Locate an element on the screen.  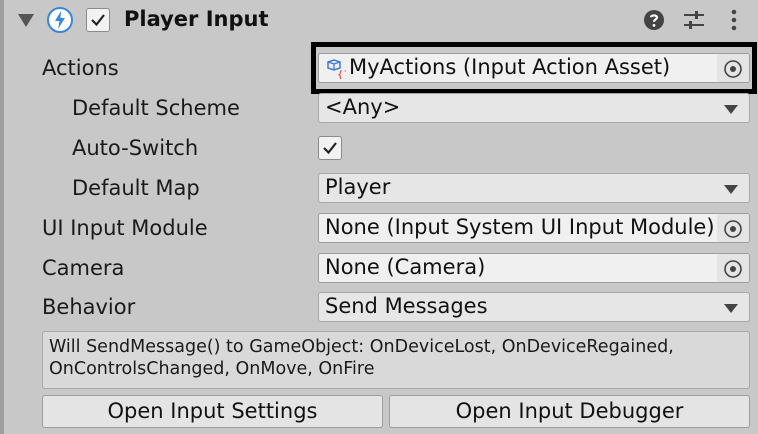
behavior-label: Behavior is located at coordinates (89, 307).